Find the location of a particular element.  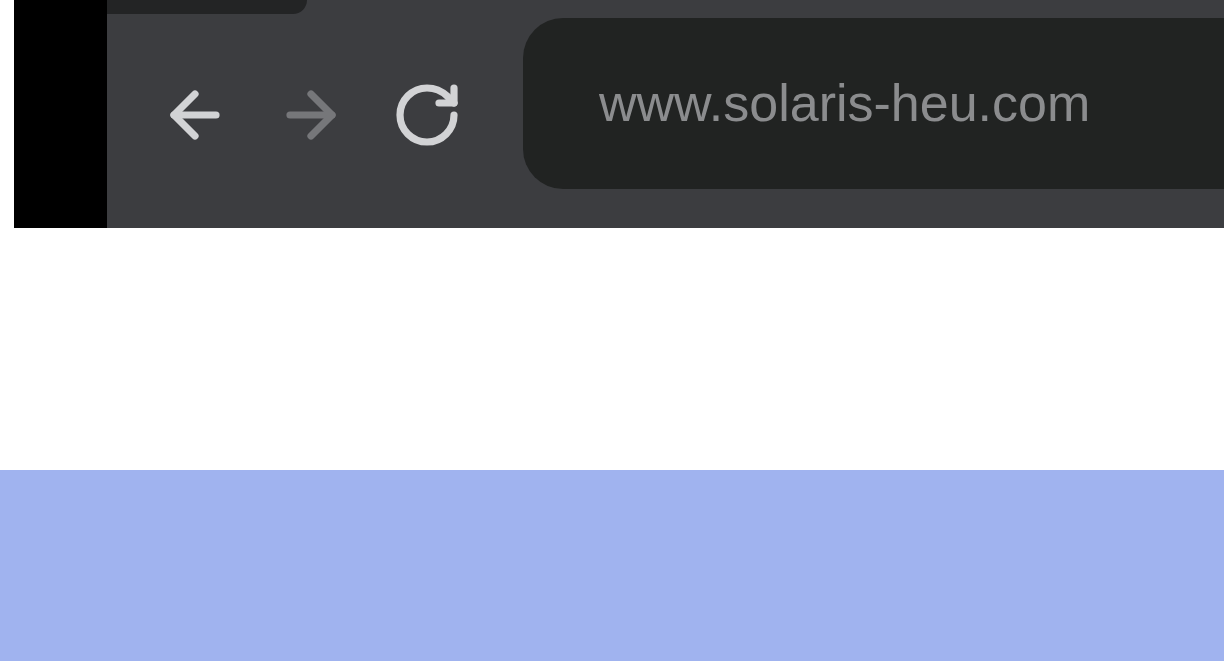

address-field: www.solaris-heu.com is located at coordinates (873, 103).